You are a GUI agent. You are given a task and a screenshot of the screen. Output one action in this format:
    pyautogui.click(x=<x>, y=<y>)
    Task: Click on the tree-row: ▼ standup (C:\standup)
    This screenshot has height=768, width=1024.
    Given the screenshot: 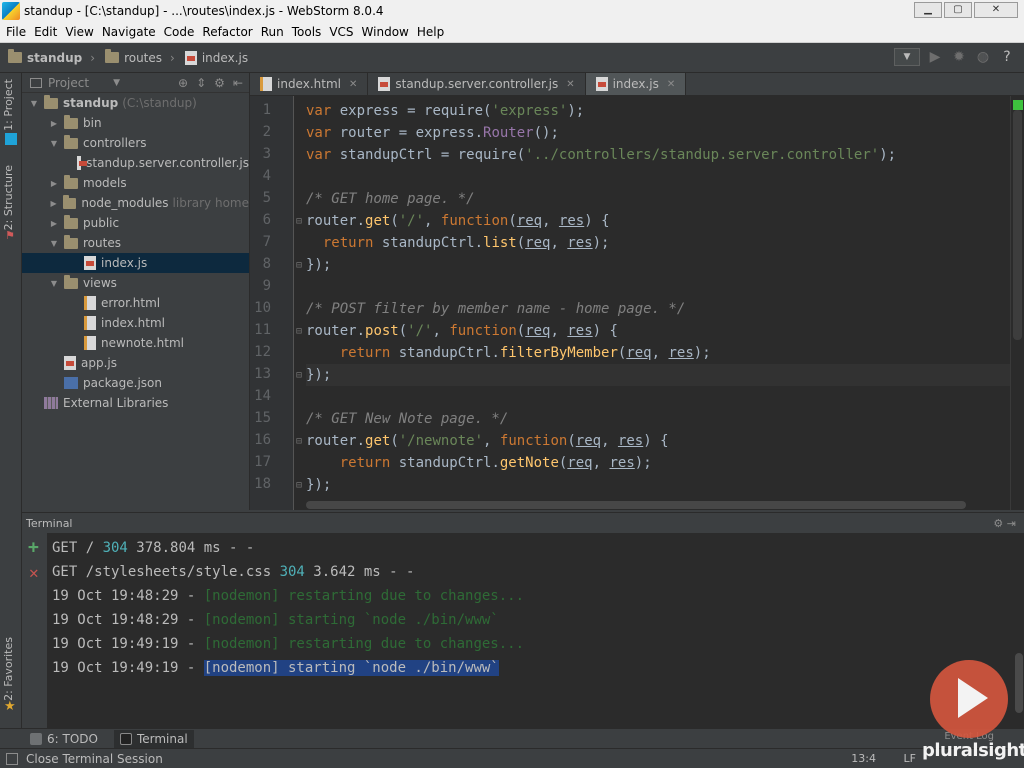 What is the action you would take?
    pyautogui.click(x=135, y=103)
    